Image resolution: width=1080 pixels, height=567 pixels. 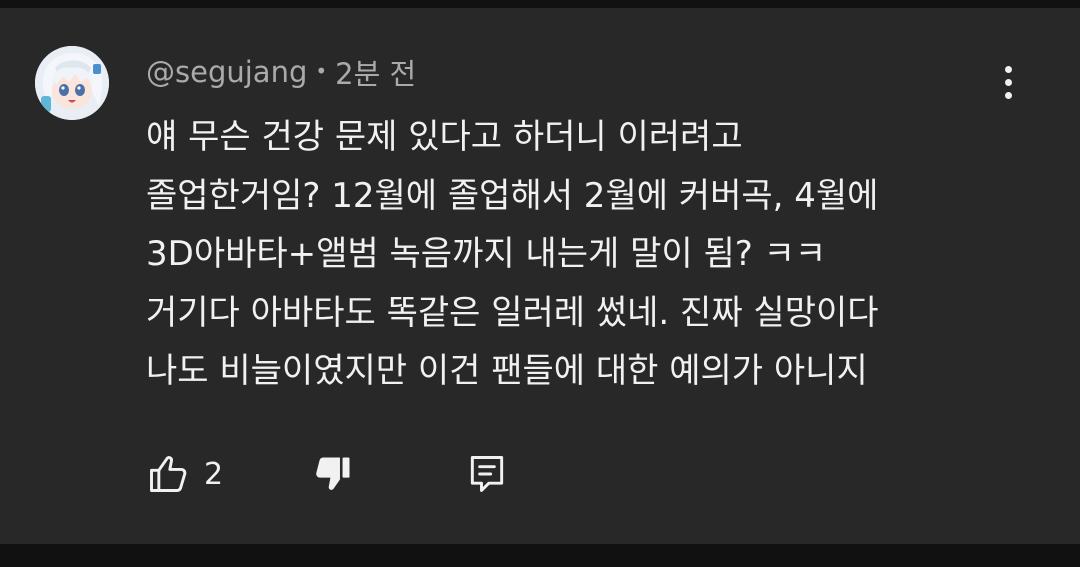 I want to click on comment-timestamp: 2분 전, so click(x=375, y=72).